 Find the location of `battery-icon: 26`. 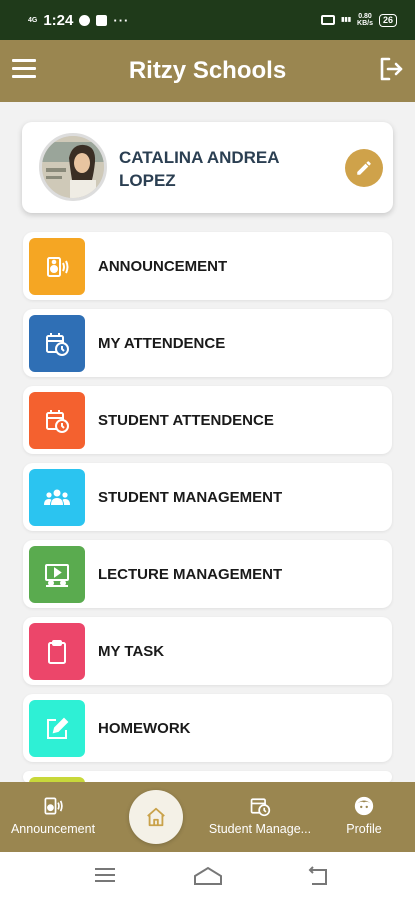

battery-icon: 26 is located at coordinates (387, 20).